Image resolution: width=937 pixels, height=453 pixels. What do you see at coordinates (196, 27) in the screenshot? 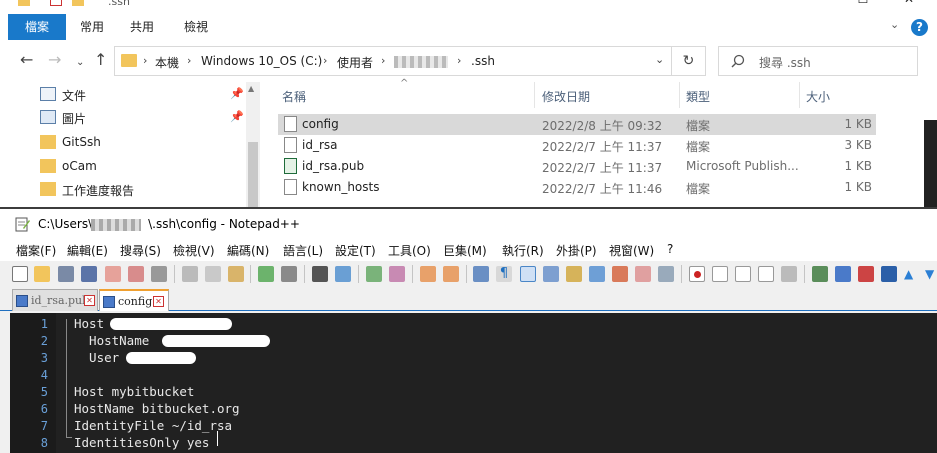
I see `tab-view: 檢視` at bounding box center [196, 27].